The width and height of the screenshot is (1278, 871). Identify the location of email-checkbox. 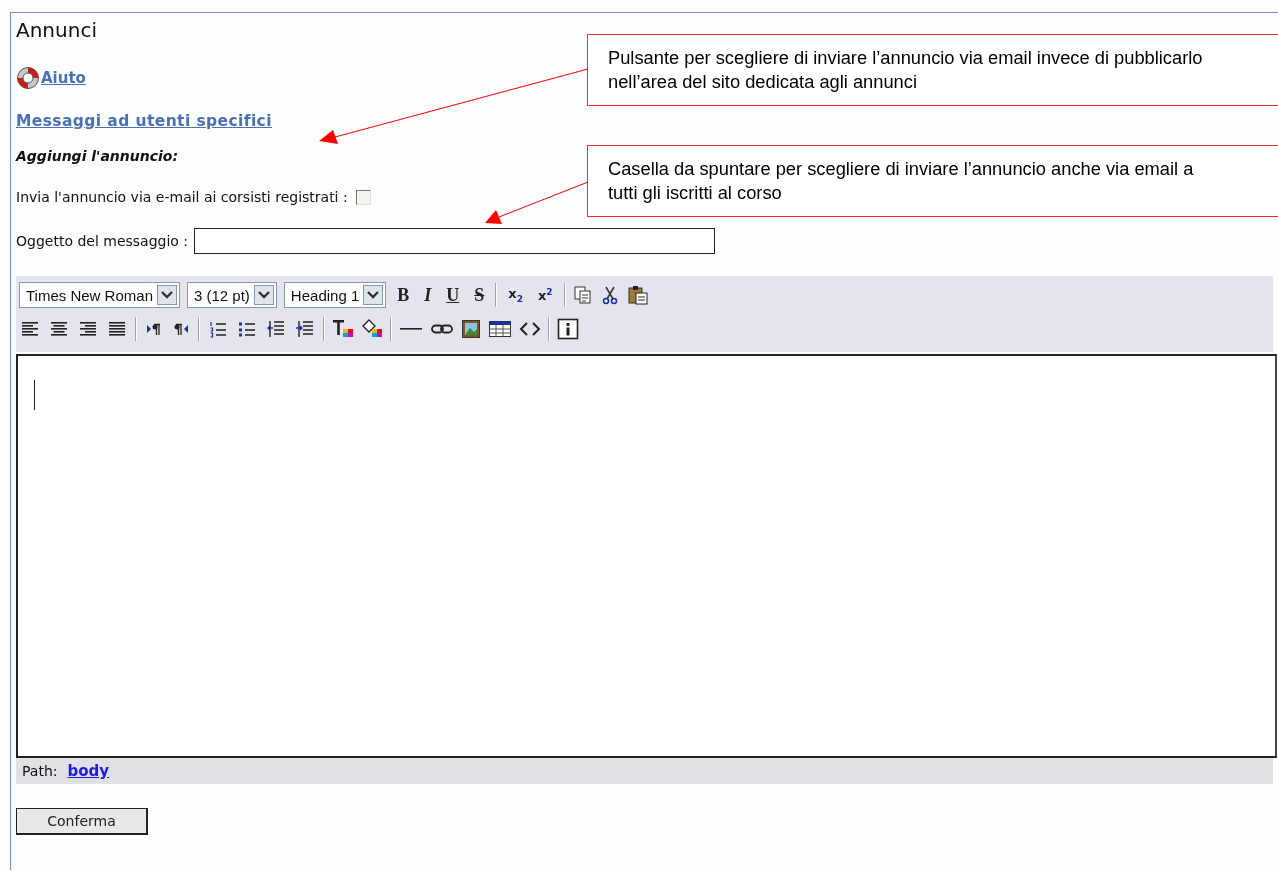
(363, 197).